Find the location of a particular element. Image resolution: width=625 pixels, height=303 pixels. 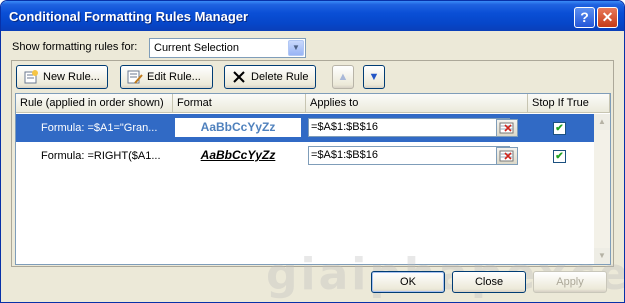

column-header-stop-if-true: Stop If True is located at coordinates (569, 103).